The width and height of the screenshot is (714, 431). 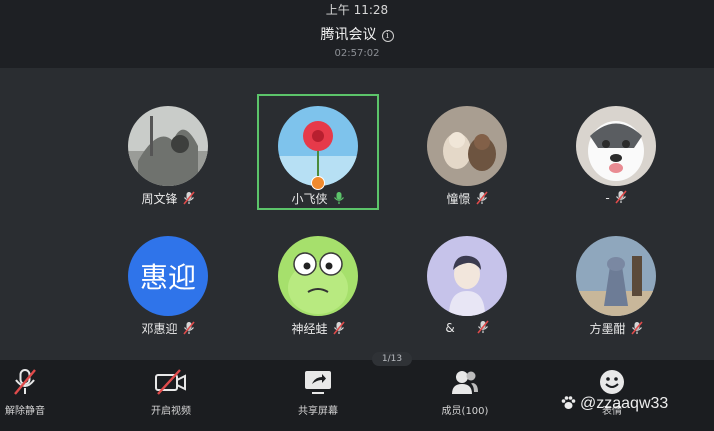 What do you see at coordinates (318, 183) in the screenshot?
I see `host-badge-icon` at bounding box center [318, 183].